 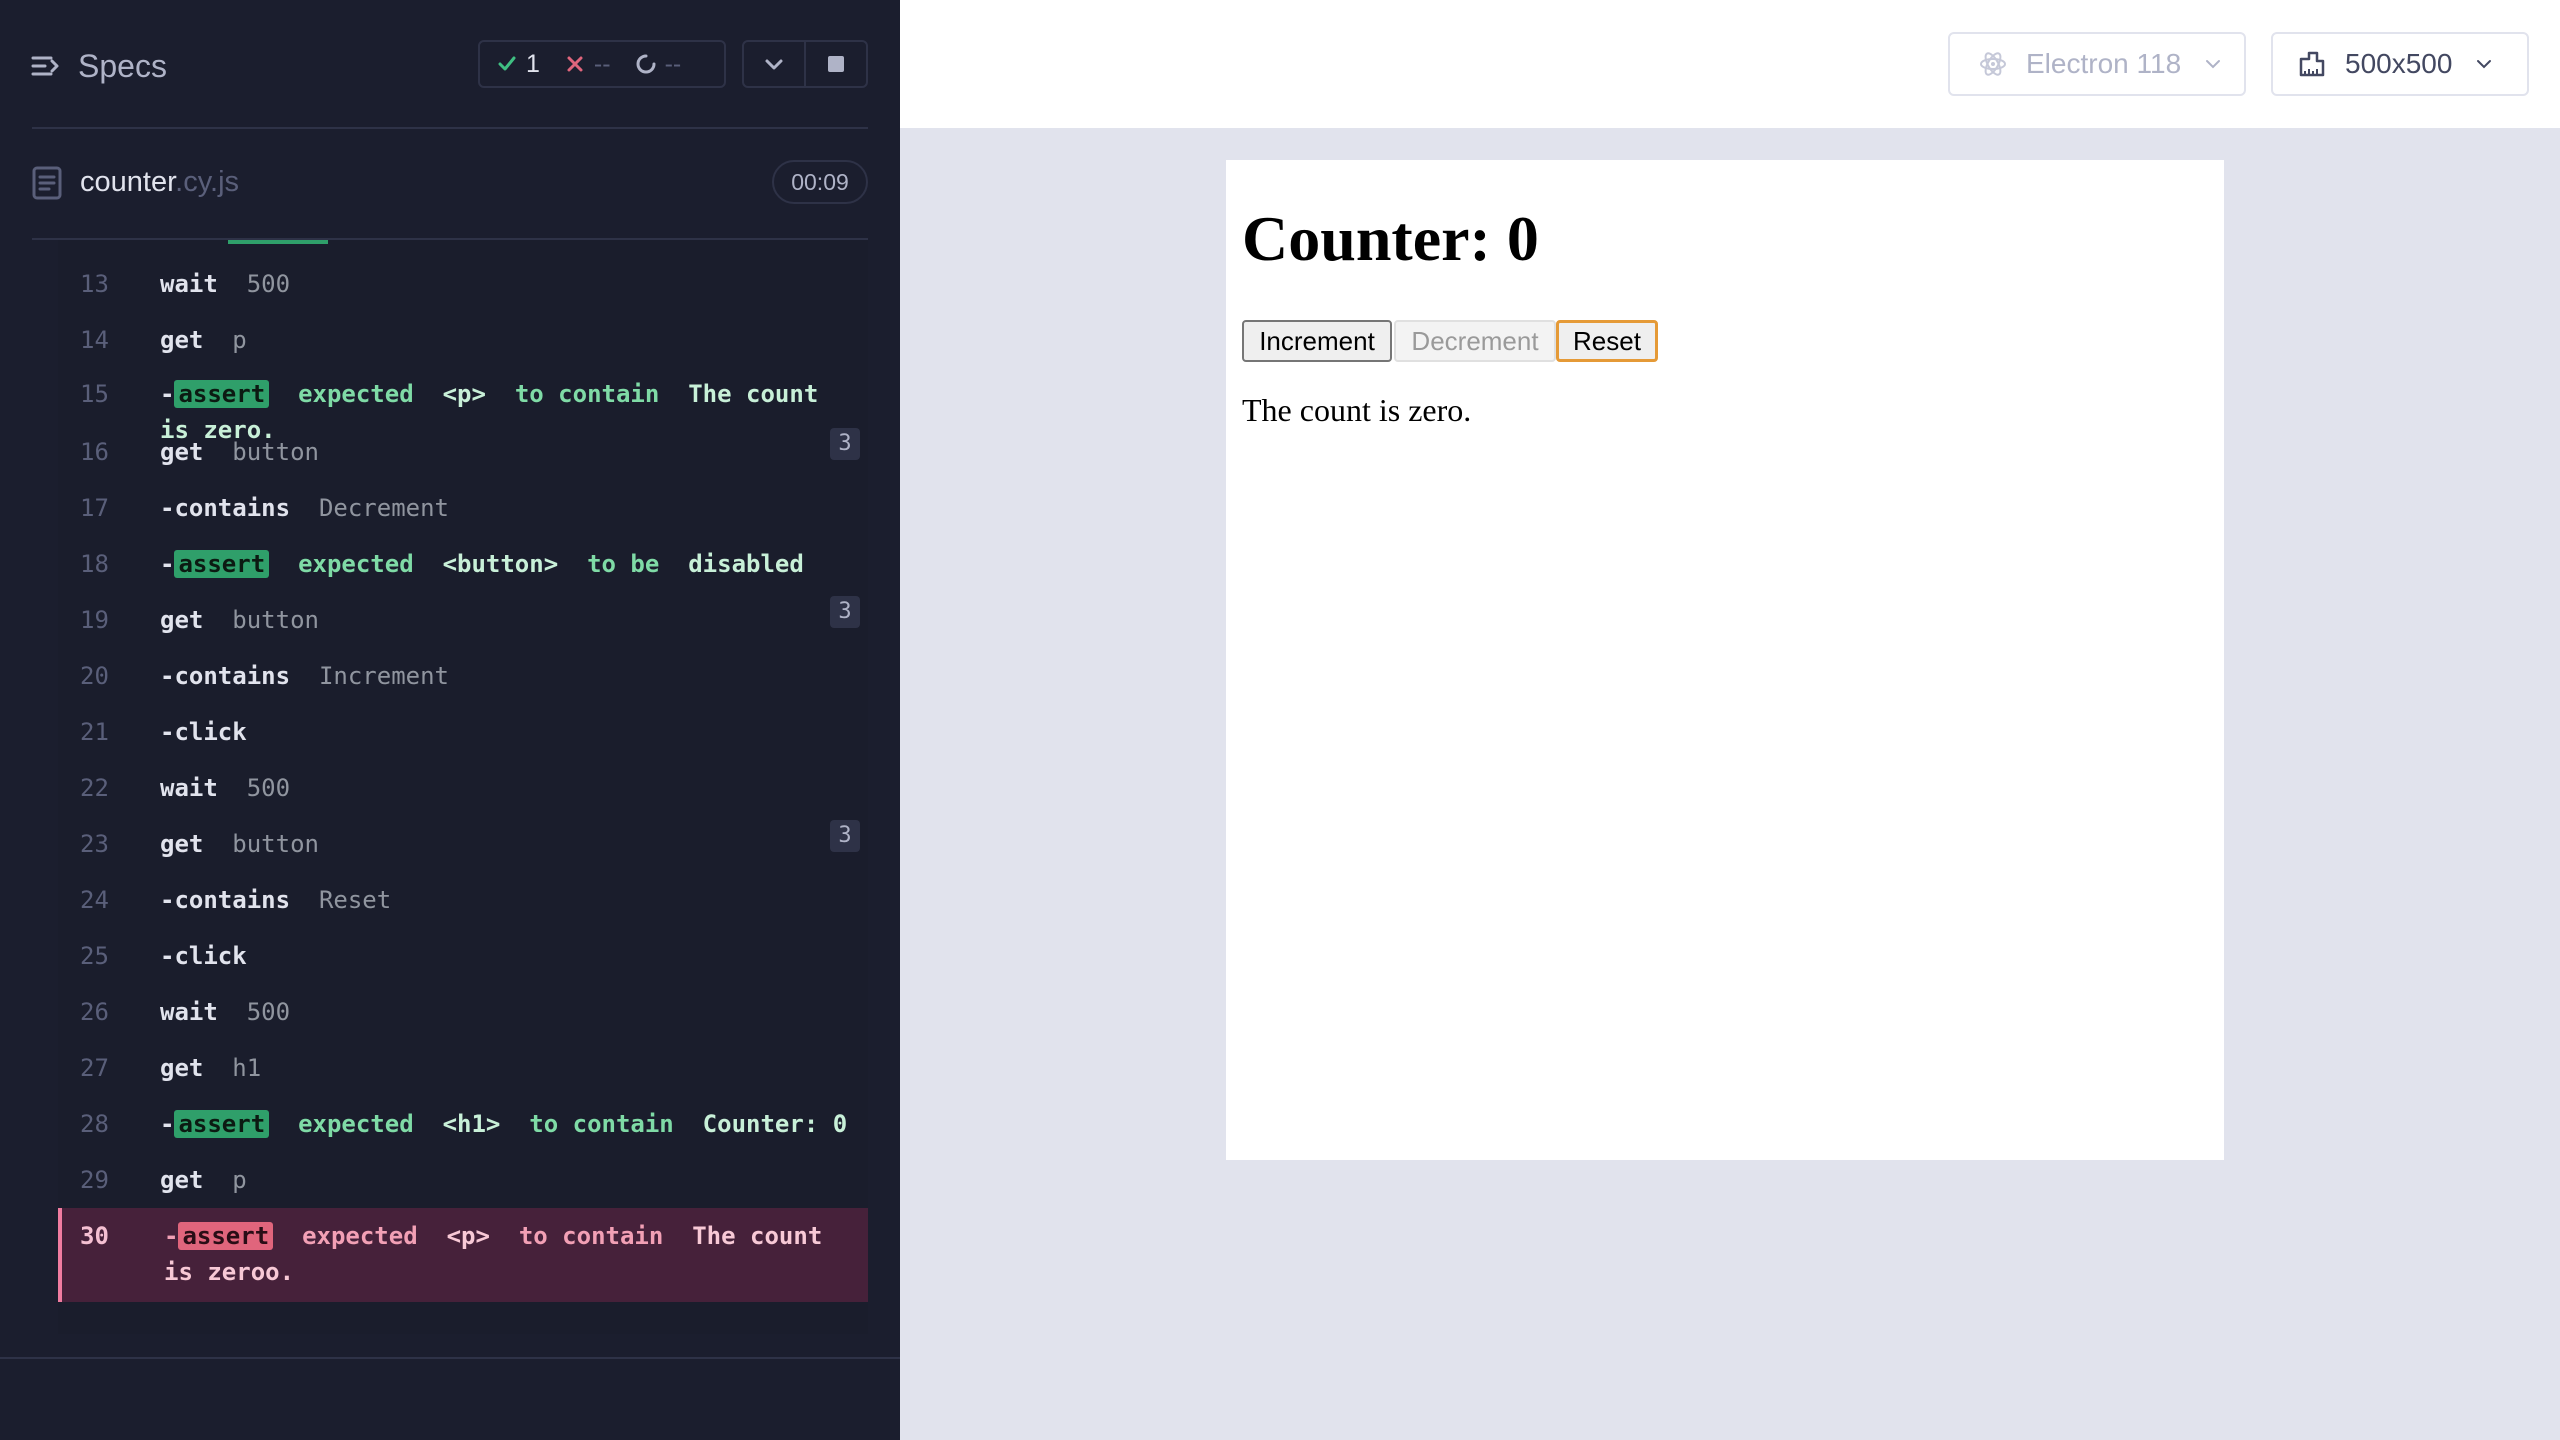 What do you see at coordinates (94, 900) in the screenshot?
I see `command-line-number: 24` at bounding box center [94, 900].